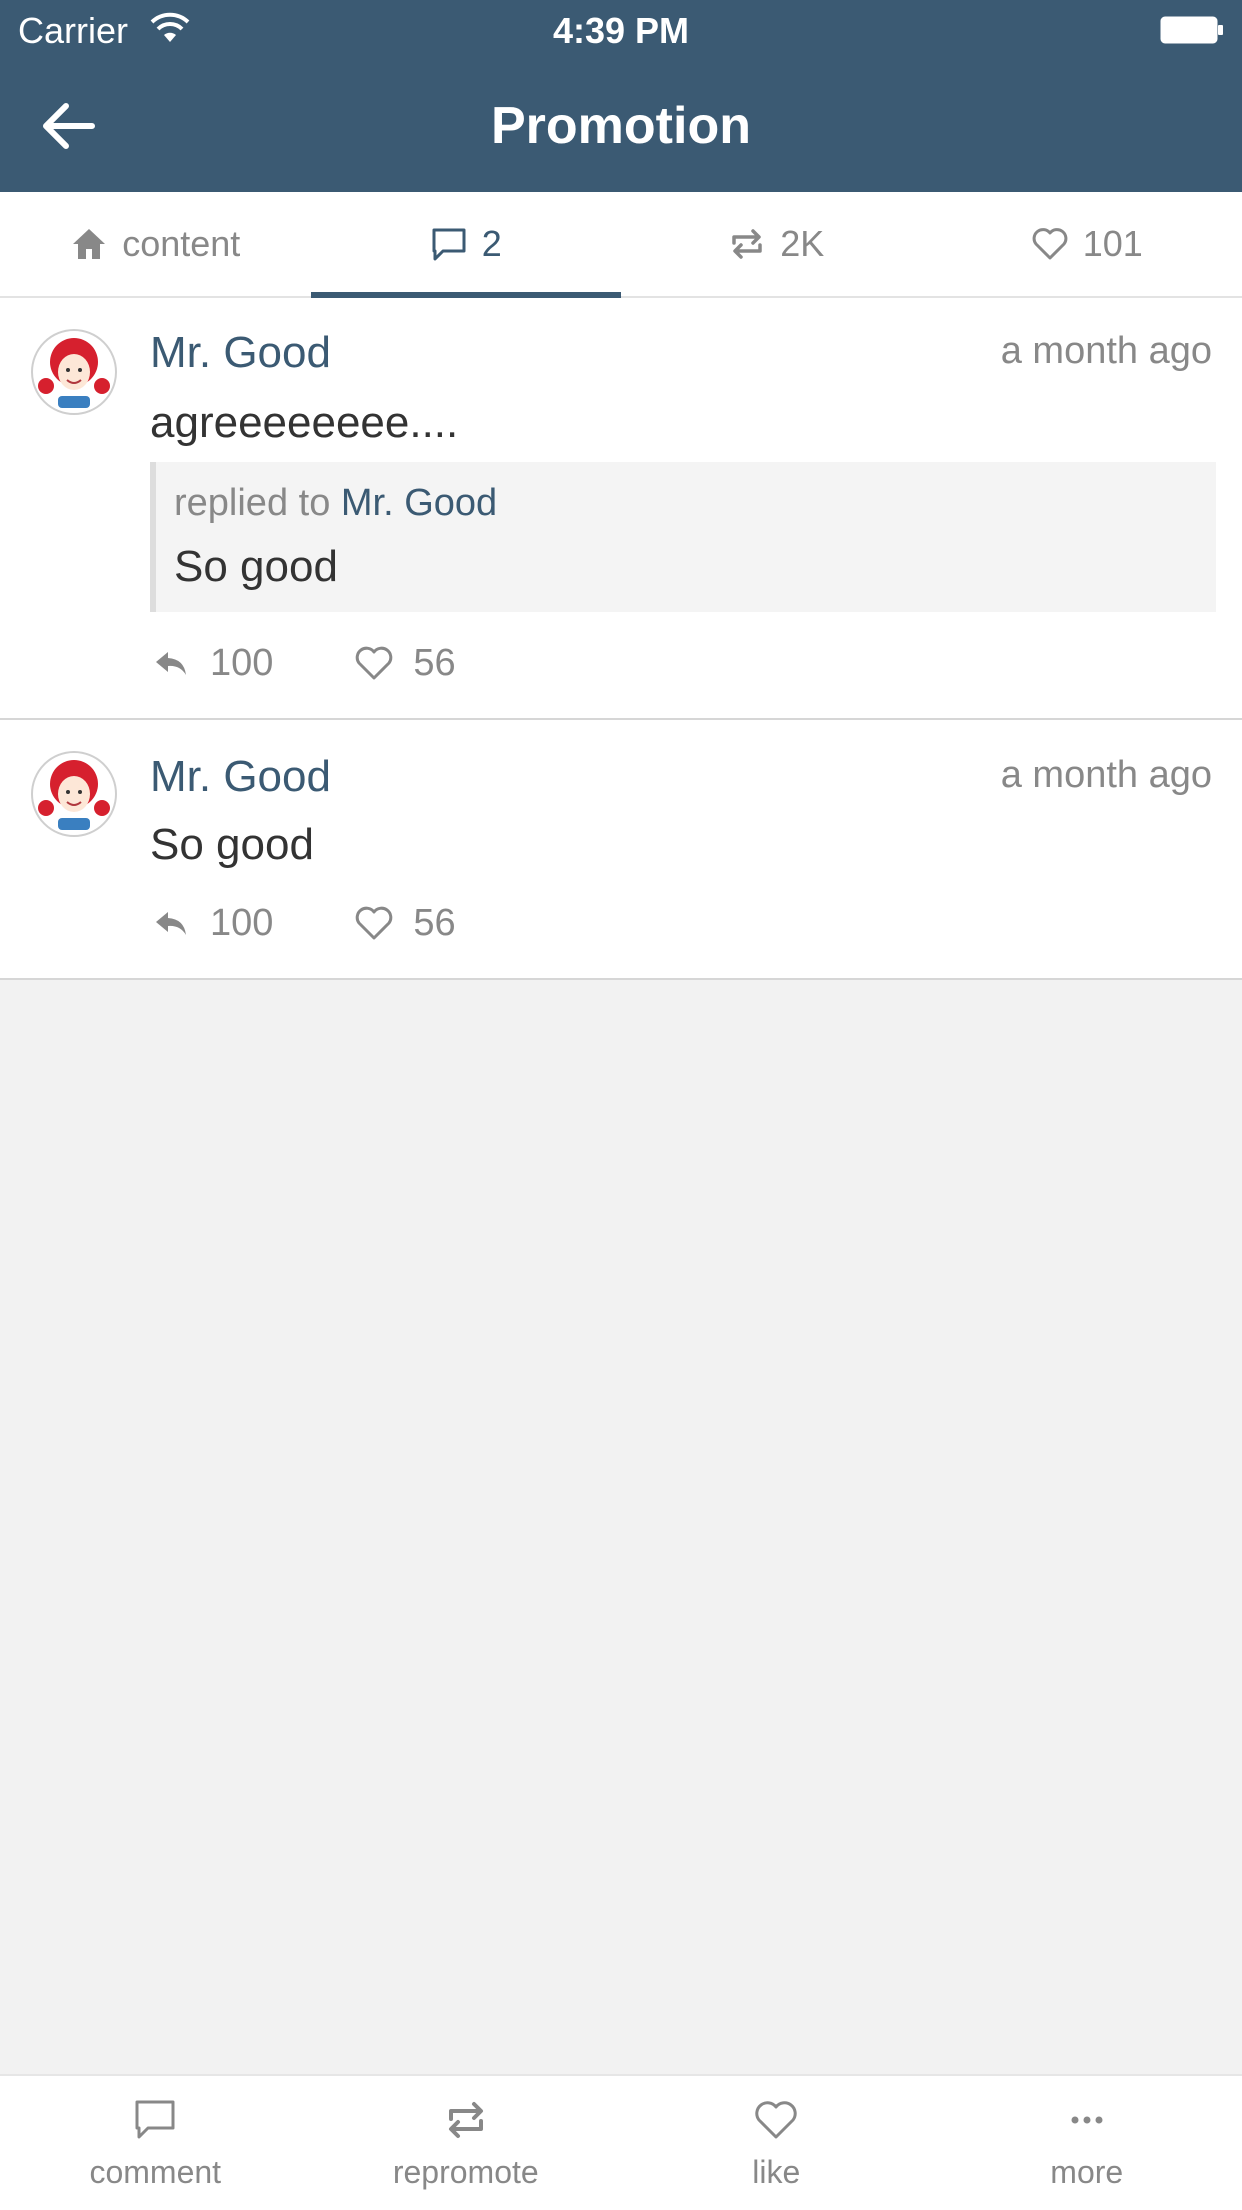 This screenshot has width=1242, height=2210. Describe the element at coordinates (802, 244) in the screenshot. I see `tab-repromotes-label: 2K` at that location.